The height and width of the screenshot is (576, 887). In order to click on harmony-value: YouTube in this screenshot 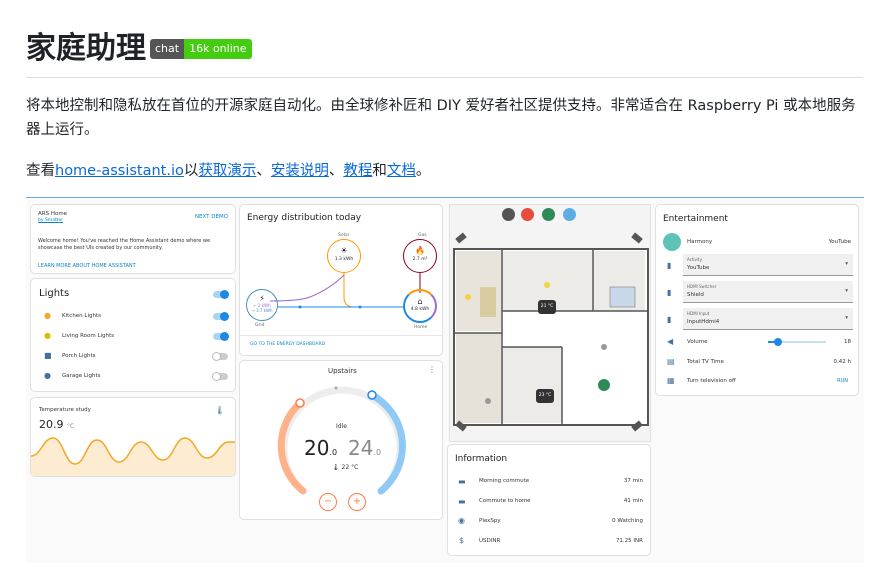, I will do `click(839, 242)`.